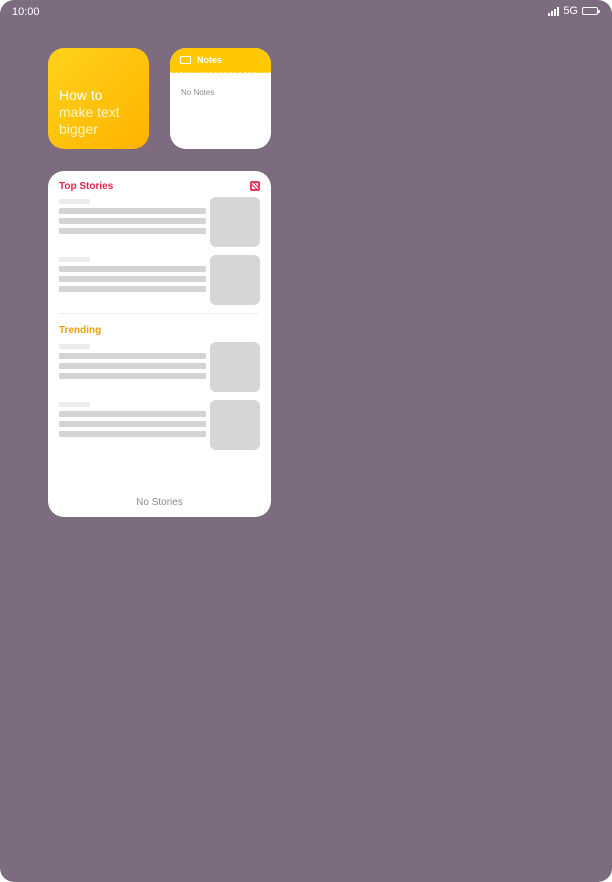 This screenshot has height=882, width=612. What do you see at coordinates (89, 112) in the screenshot?
I see `tips-line: make text` at bounding box center [89, 112].